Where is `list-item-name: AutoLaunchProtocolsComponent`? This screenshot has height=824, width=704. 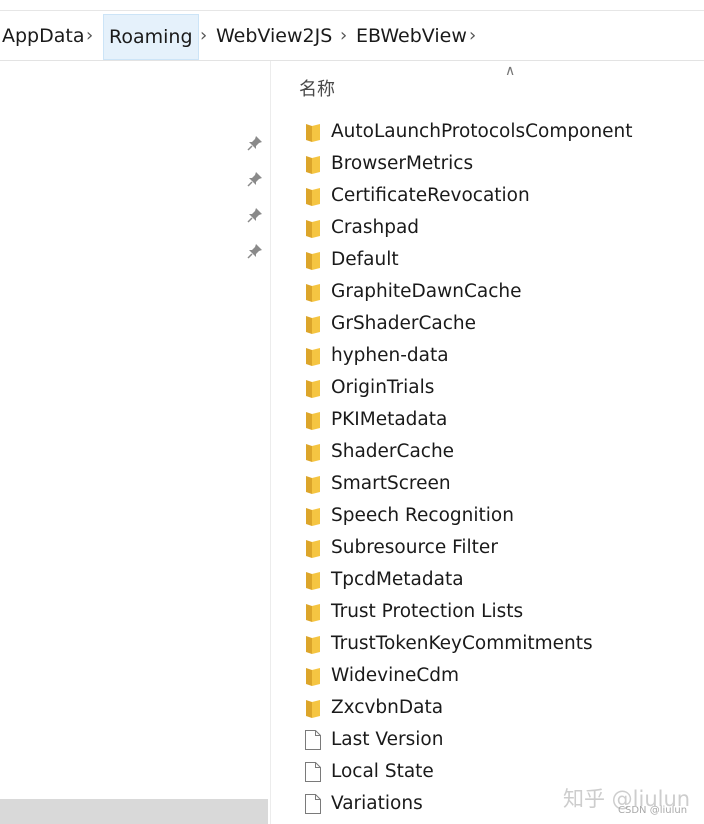
list-item-name: AutoLaunchProtocolsComponent is located at coordinates (482, 131).